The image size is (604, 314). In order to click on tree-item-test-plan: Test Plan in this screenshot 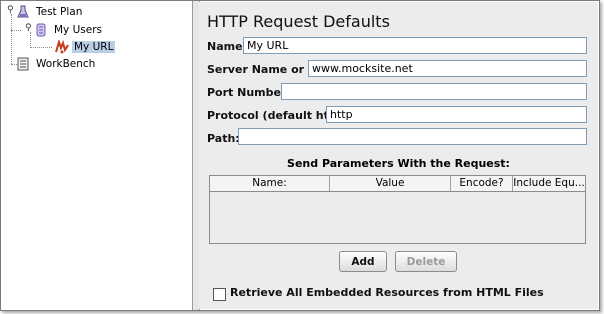, I will do `click(50, 12)`.